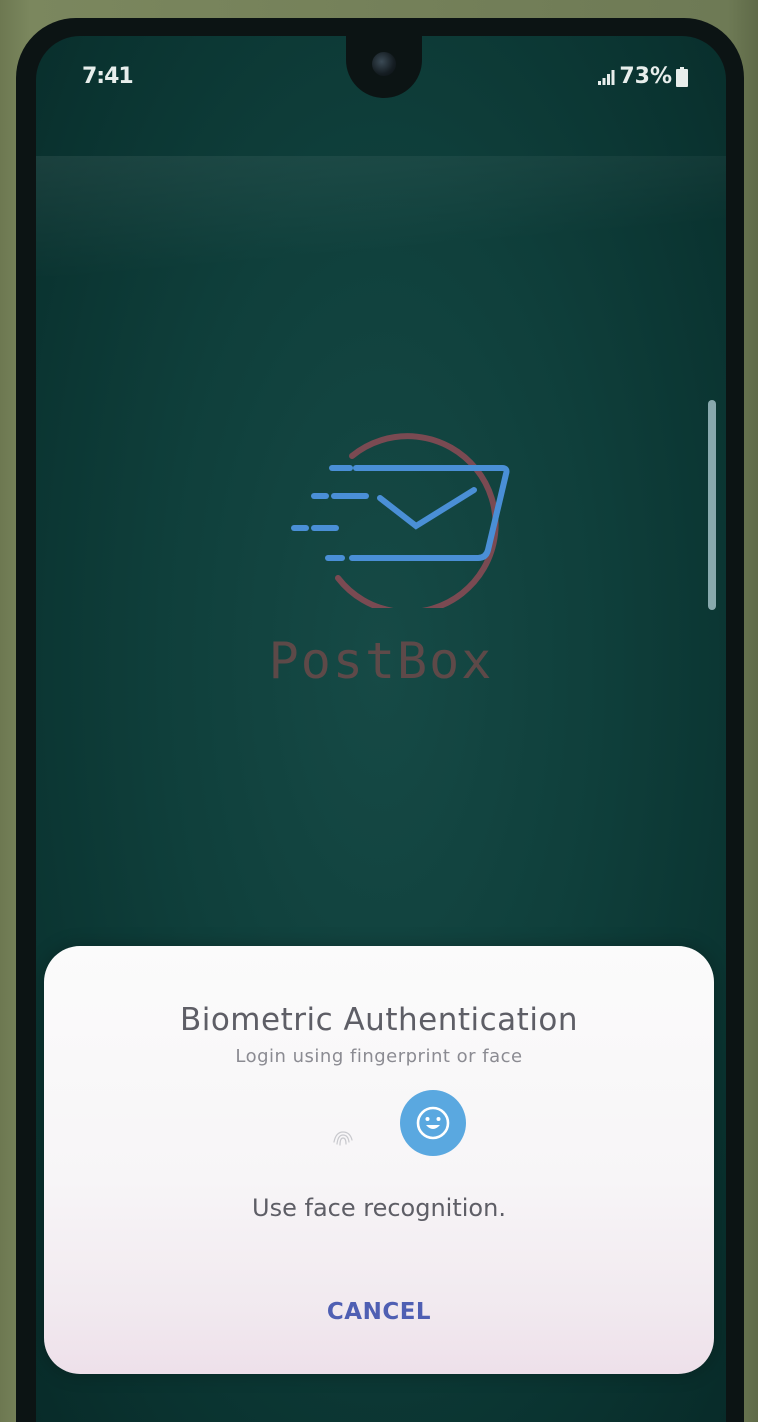  I want to click on face-recognition-button, so click(433, 1123).